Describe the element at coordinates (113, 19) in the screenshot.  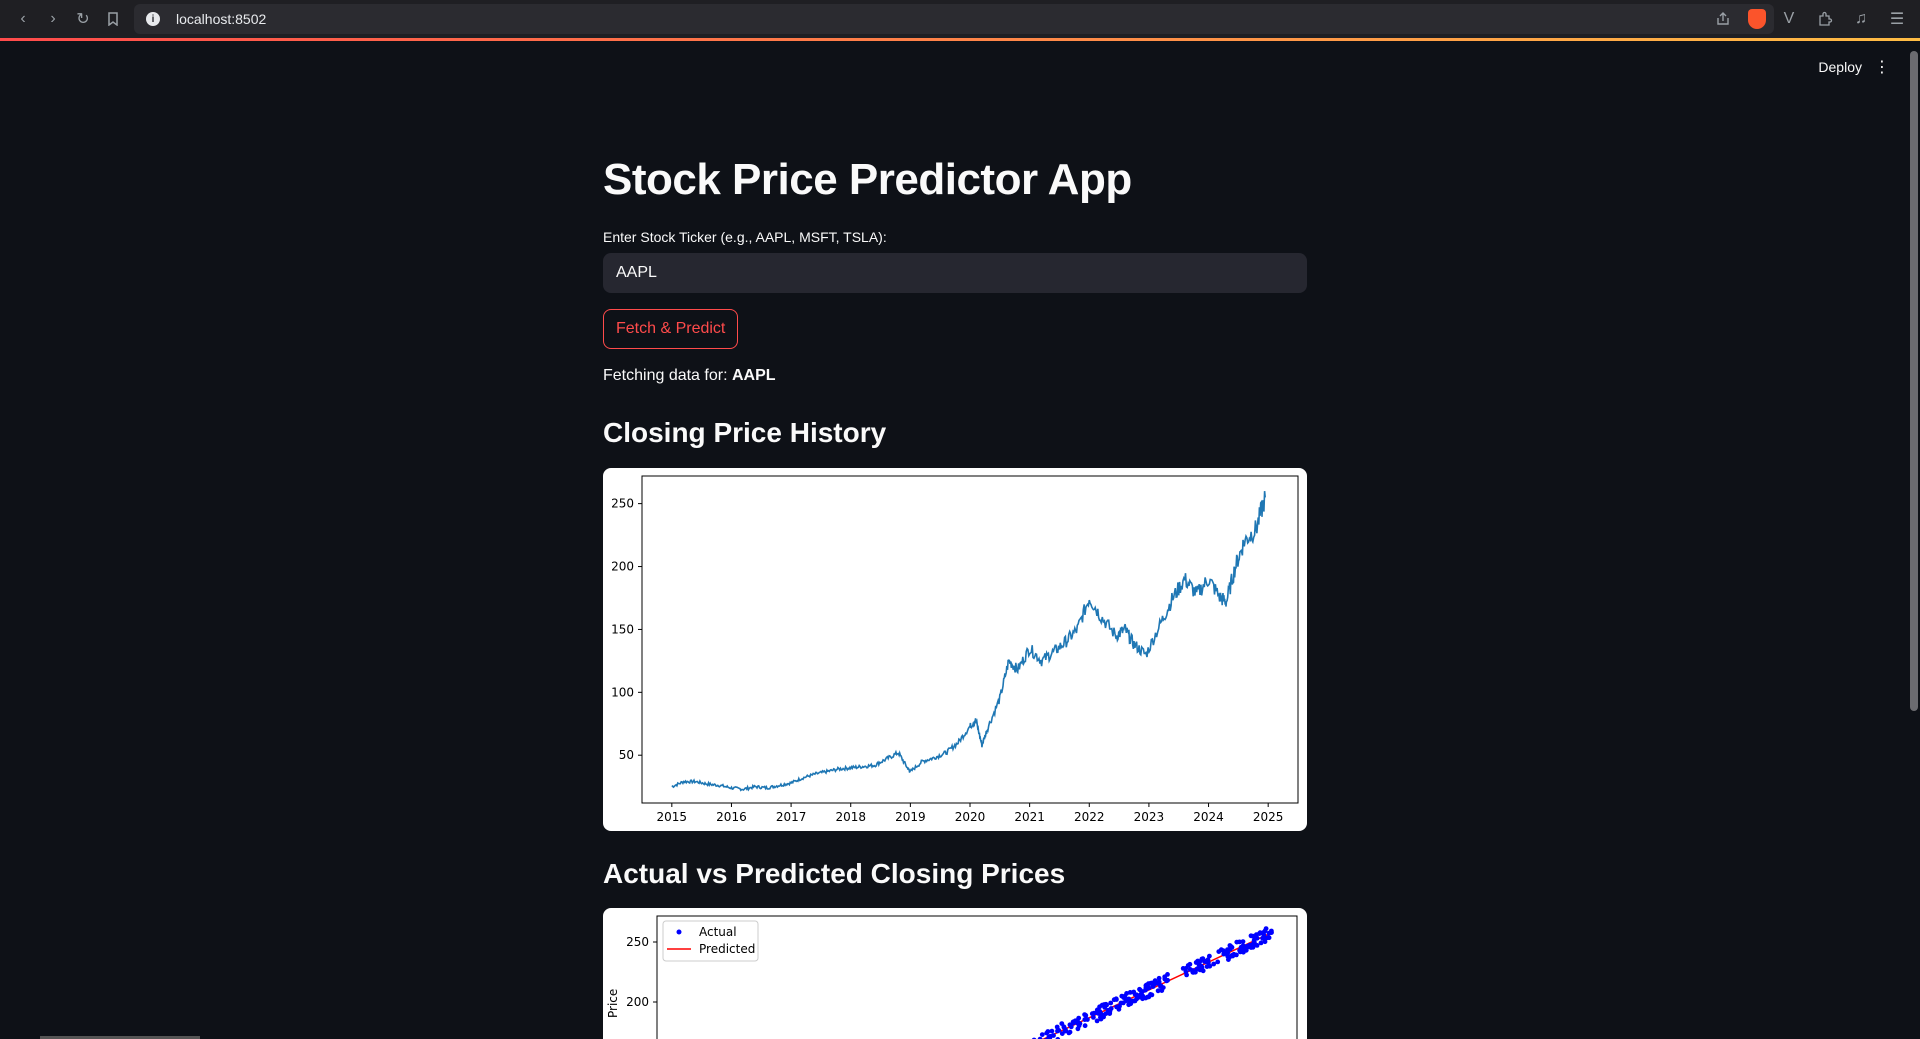
I see `bookmark-icon` at that location.